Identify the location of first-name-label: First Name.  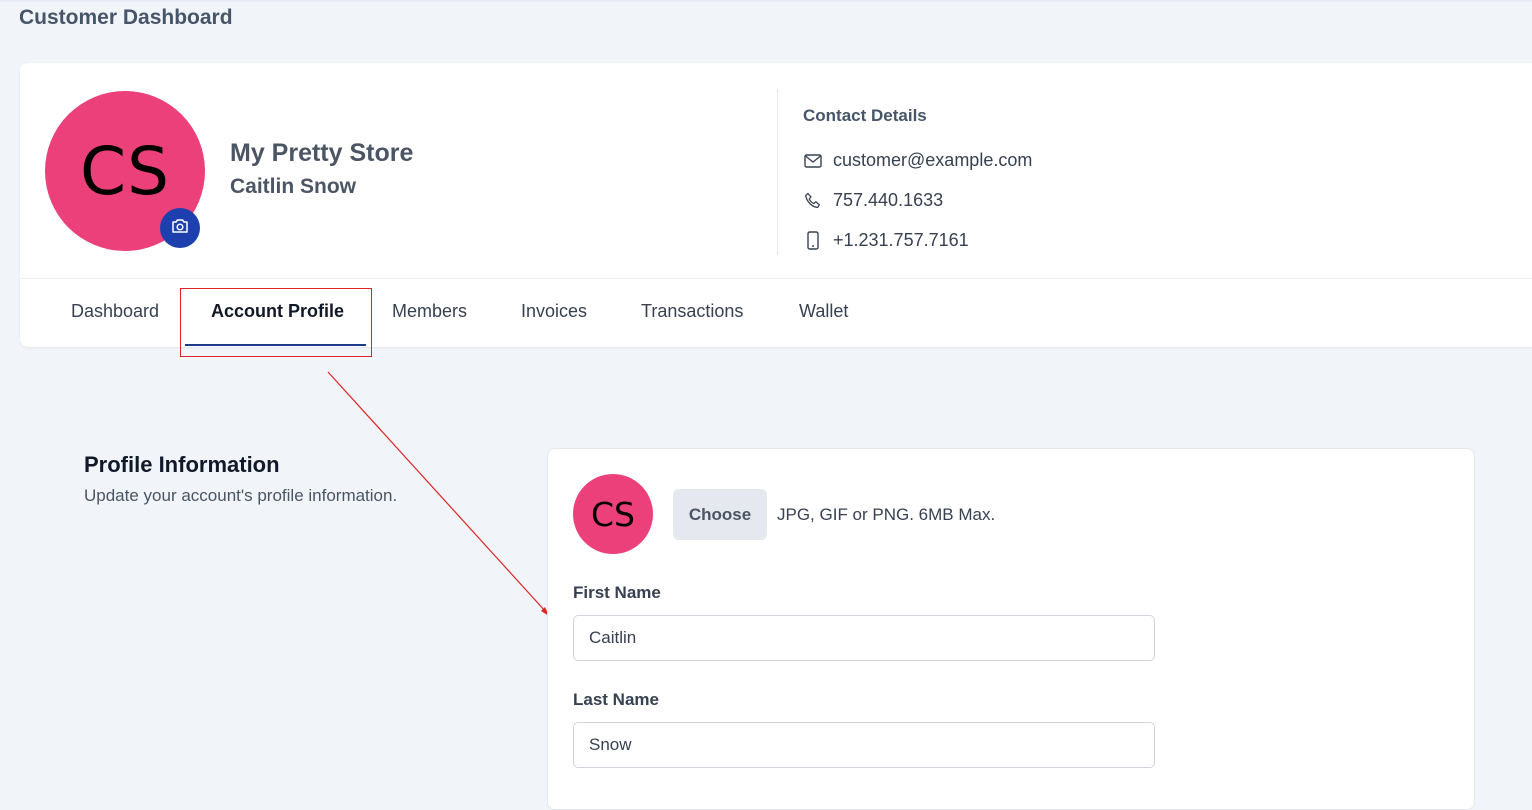
(617, 592).